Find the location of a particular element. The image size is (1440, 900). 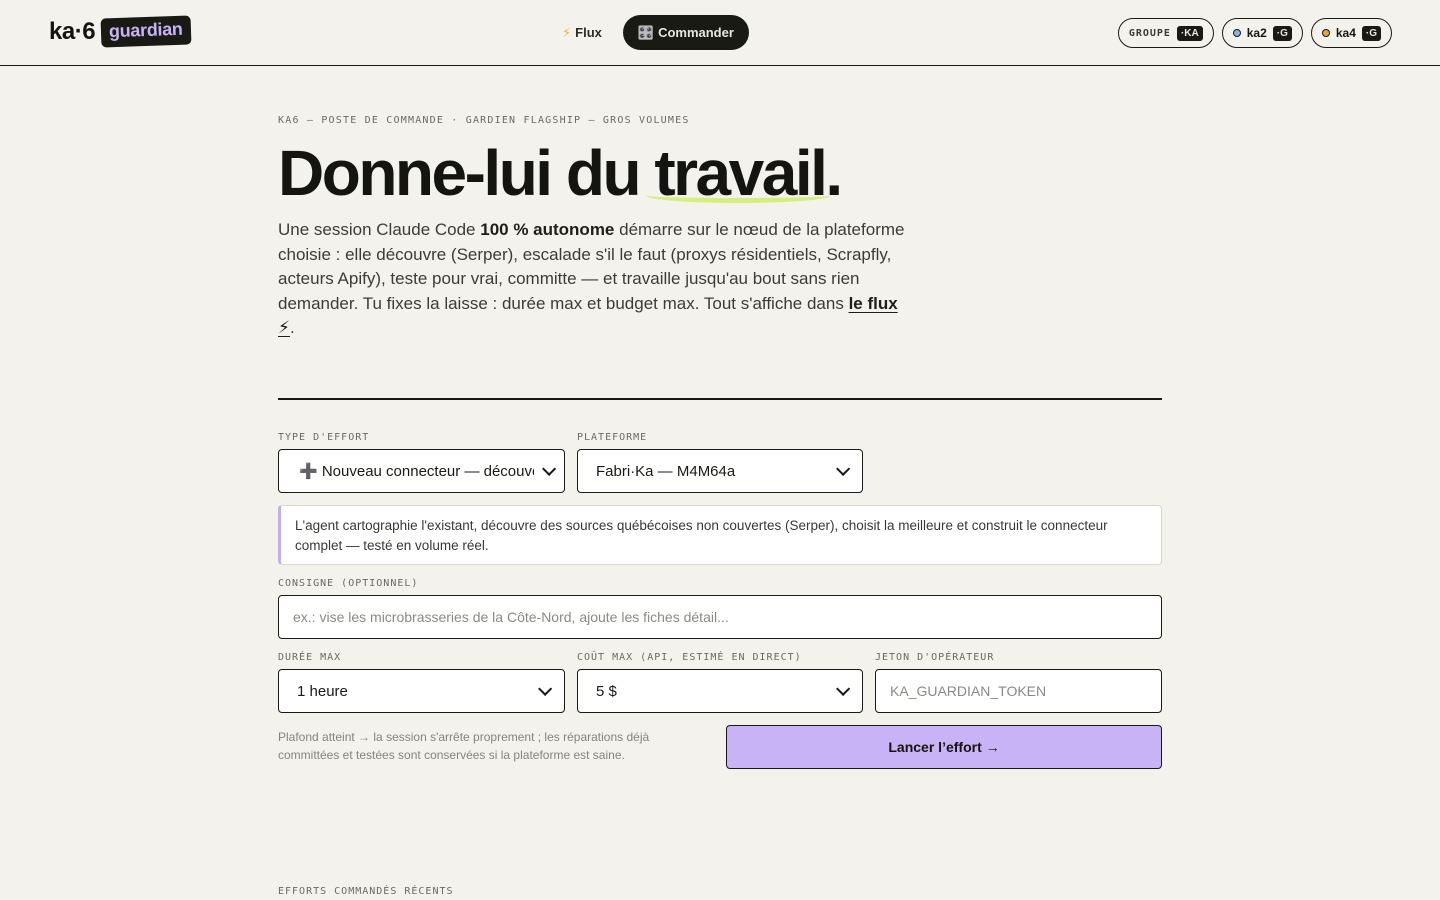

cost-select: 5 $ is located at coordinates (720, 691).